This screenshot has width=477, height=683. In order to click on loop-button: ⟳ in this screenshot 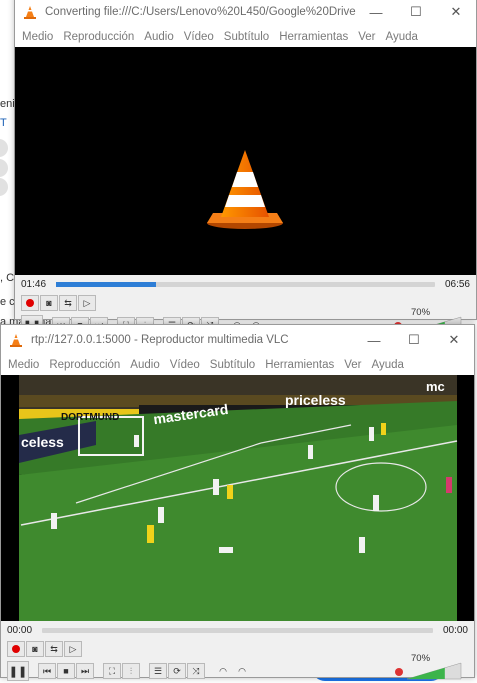, I will do `click(177, 671)`.